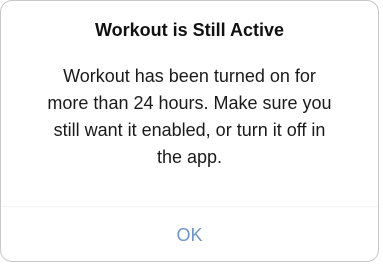 This screenshot has width=383, height=266. Describe the element at coordinates (189, 103) in the screenshot. I see `alert-message-line: more than 24 hours. Make sure you` at that location.